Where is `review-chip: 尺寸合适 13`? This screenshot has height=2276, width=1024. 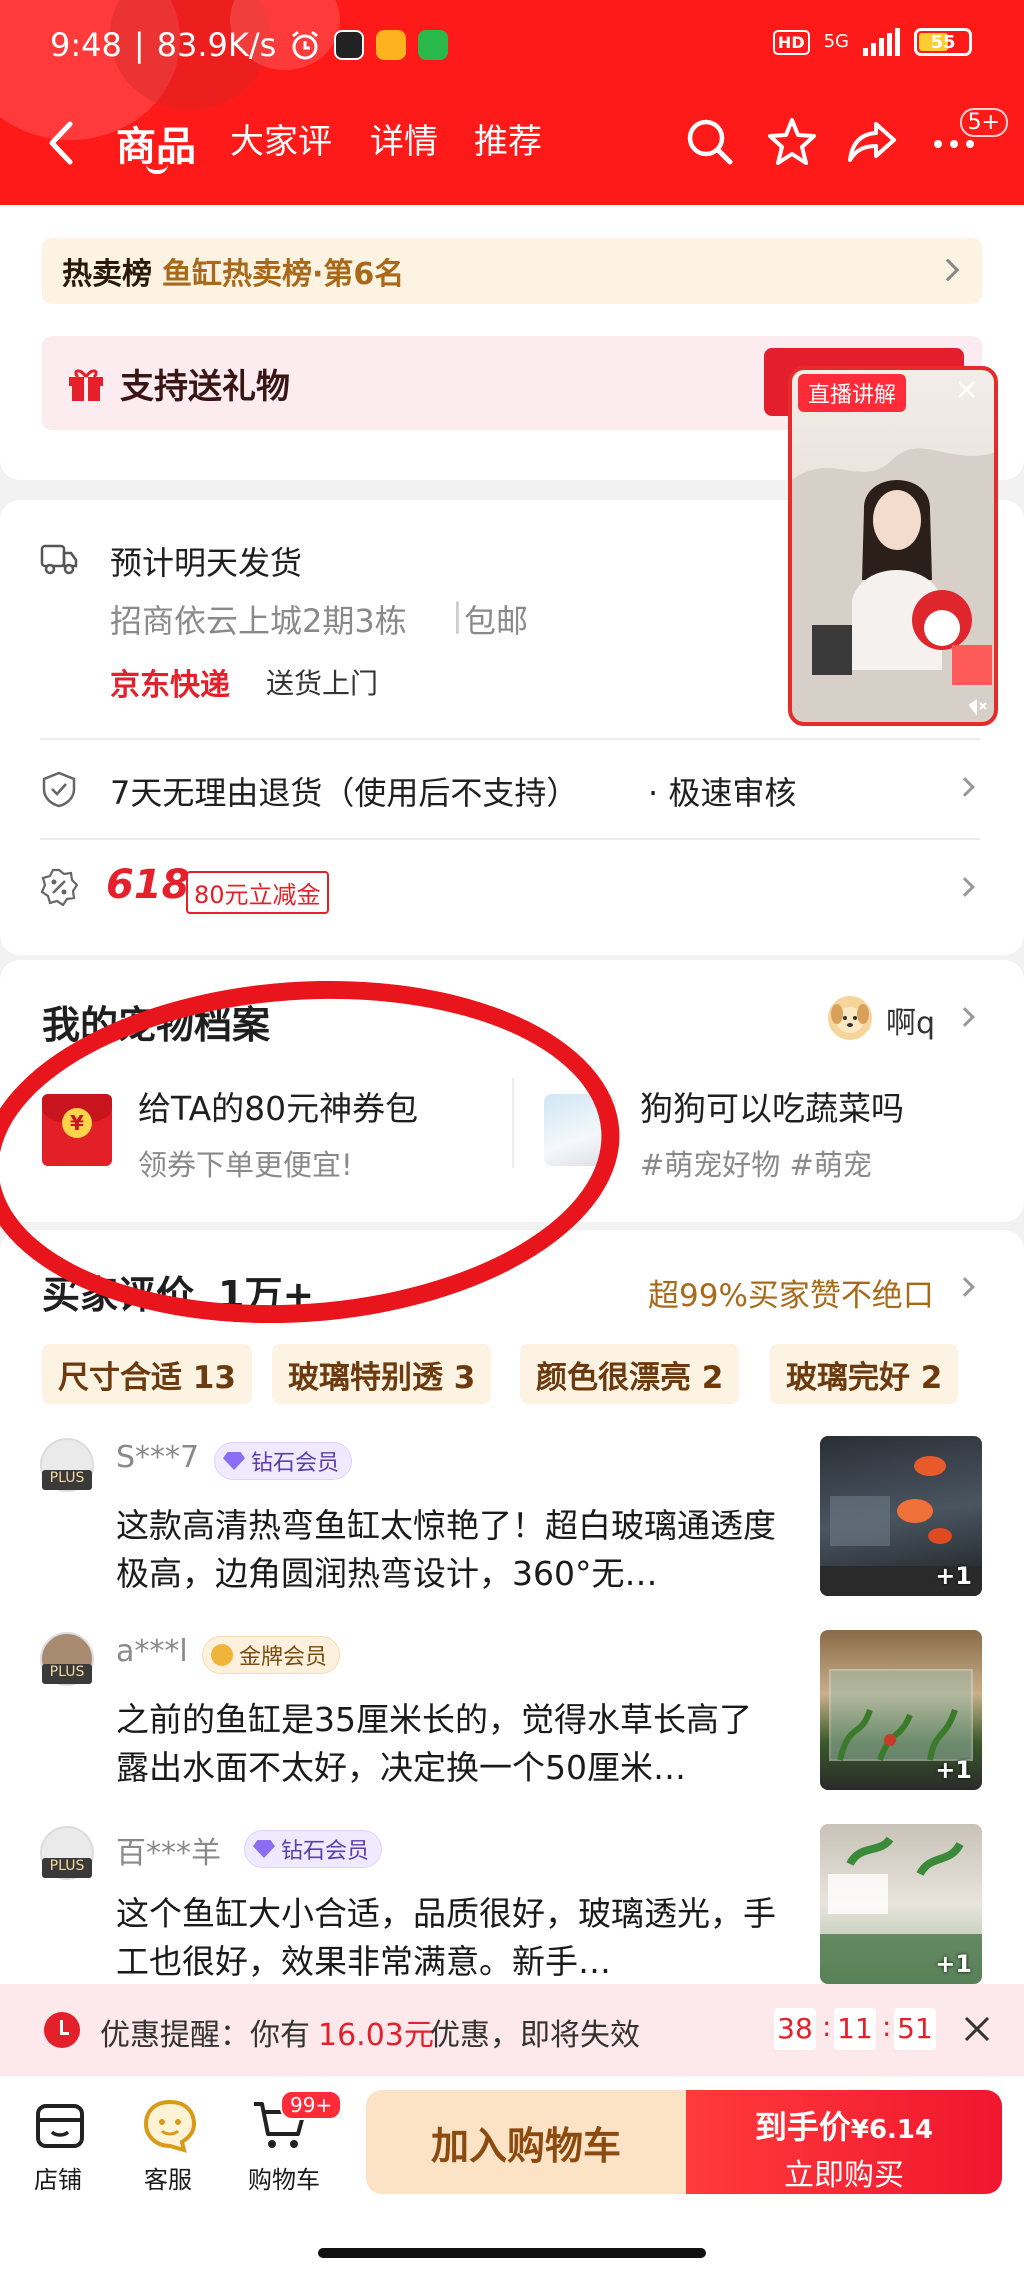 review-chip: 尺寸合适 13 is located at coordinates (147, 1374).